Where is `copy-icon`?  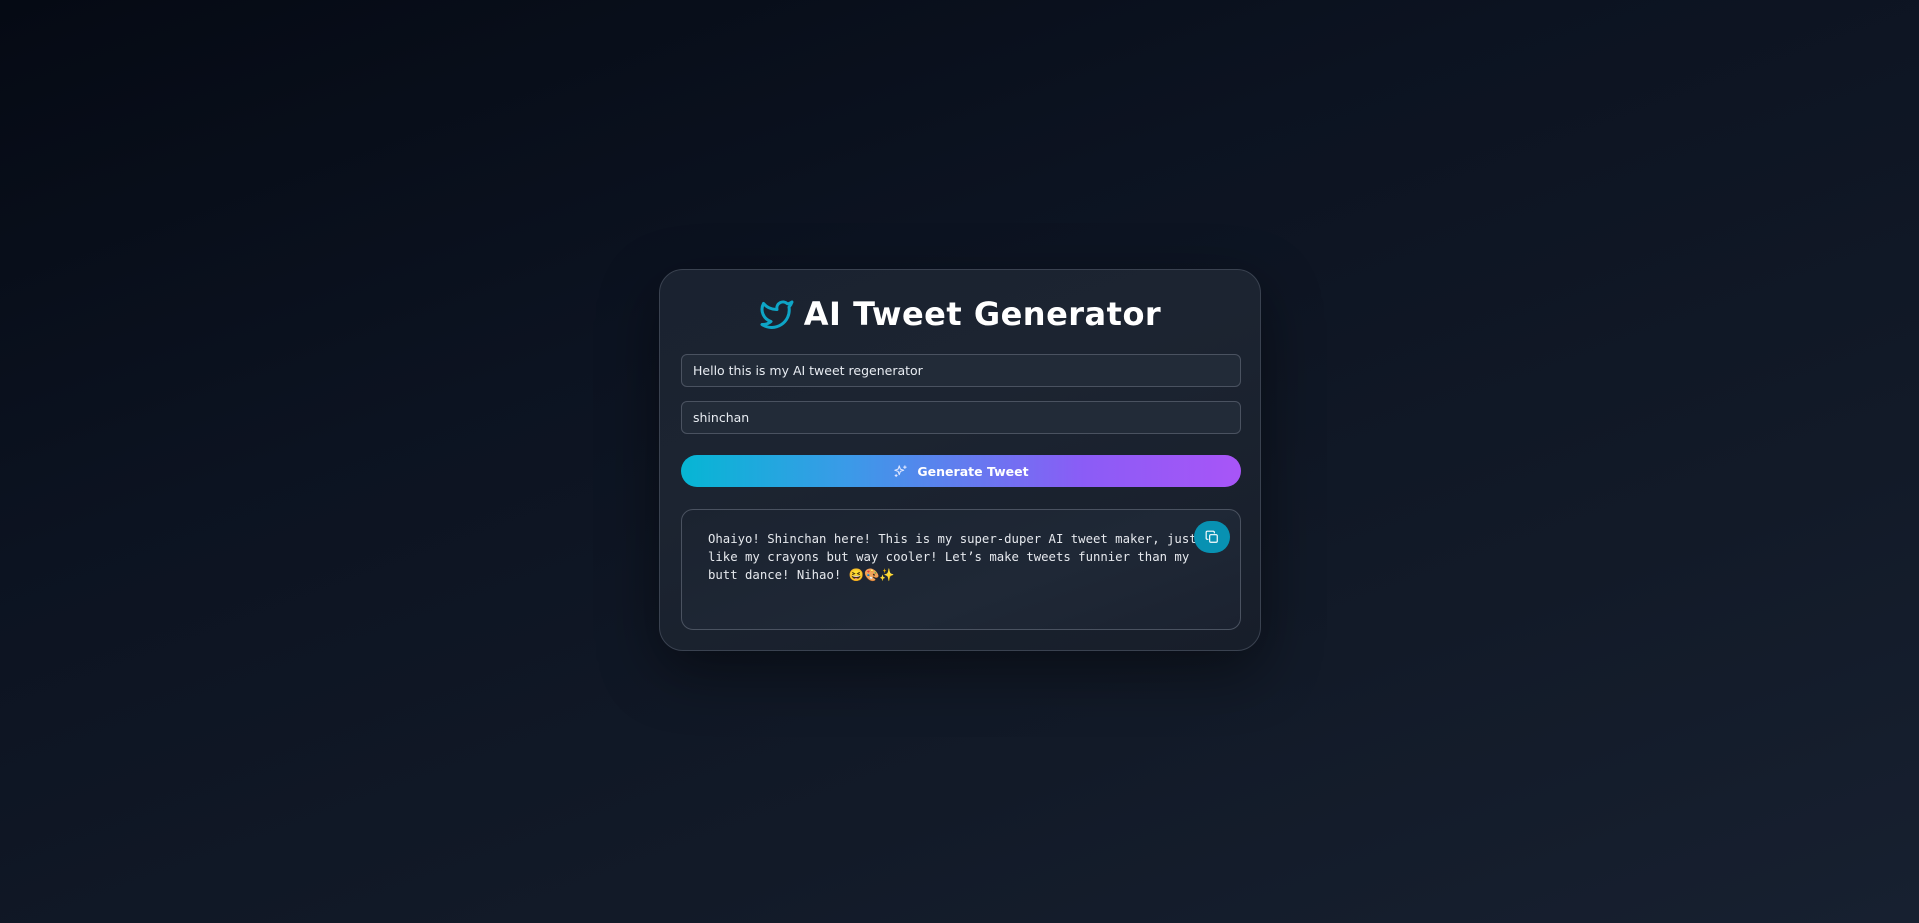 copy-icon is located at coordinates (1212, 537).